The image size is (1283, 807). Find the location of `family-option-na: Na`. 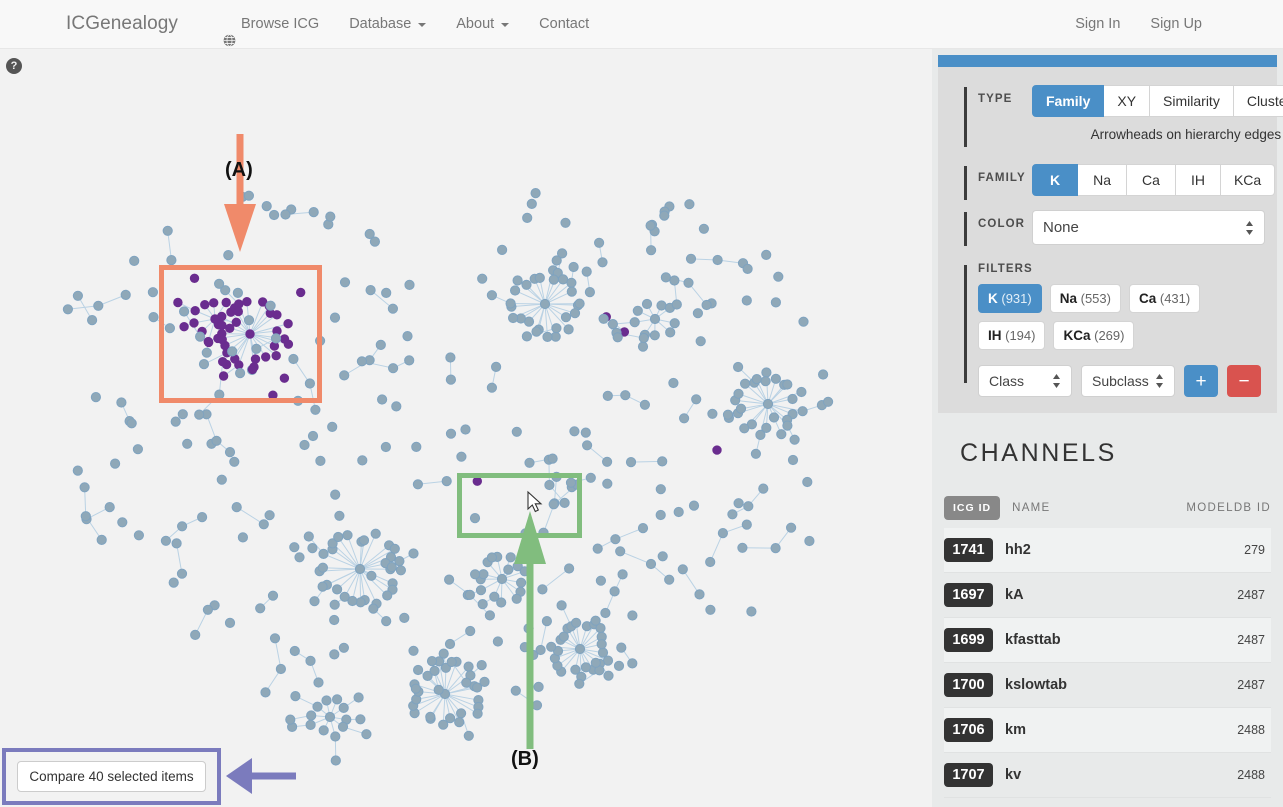

family-option-na: Na is located at coordinates (1103, 180).